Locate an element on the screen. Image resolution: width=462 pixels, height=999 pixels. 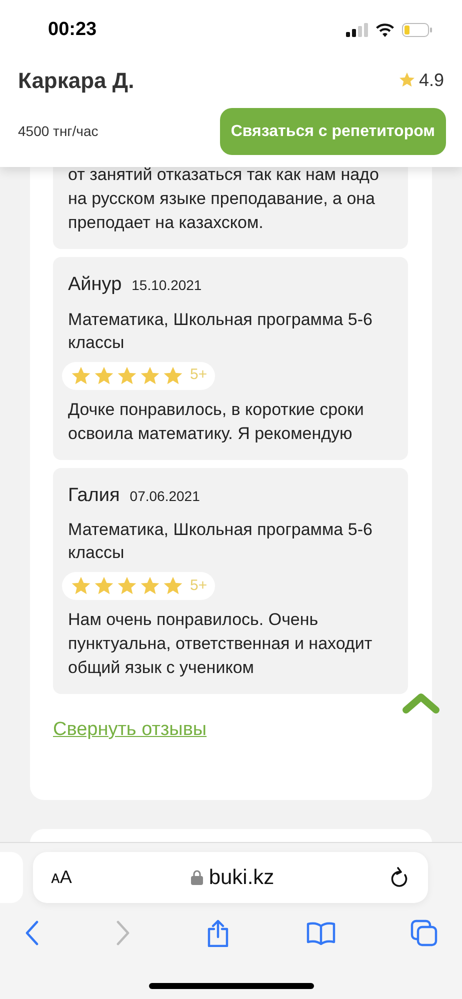
url-text: buki.kz is located at coordinates (241, 877).